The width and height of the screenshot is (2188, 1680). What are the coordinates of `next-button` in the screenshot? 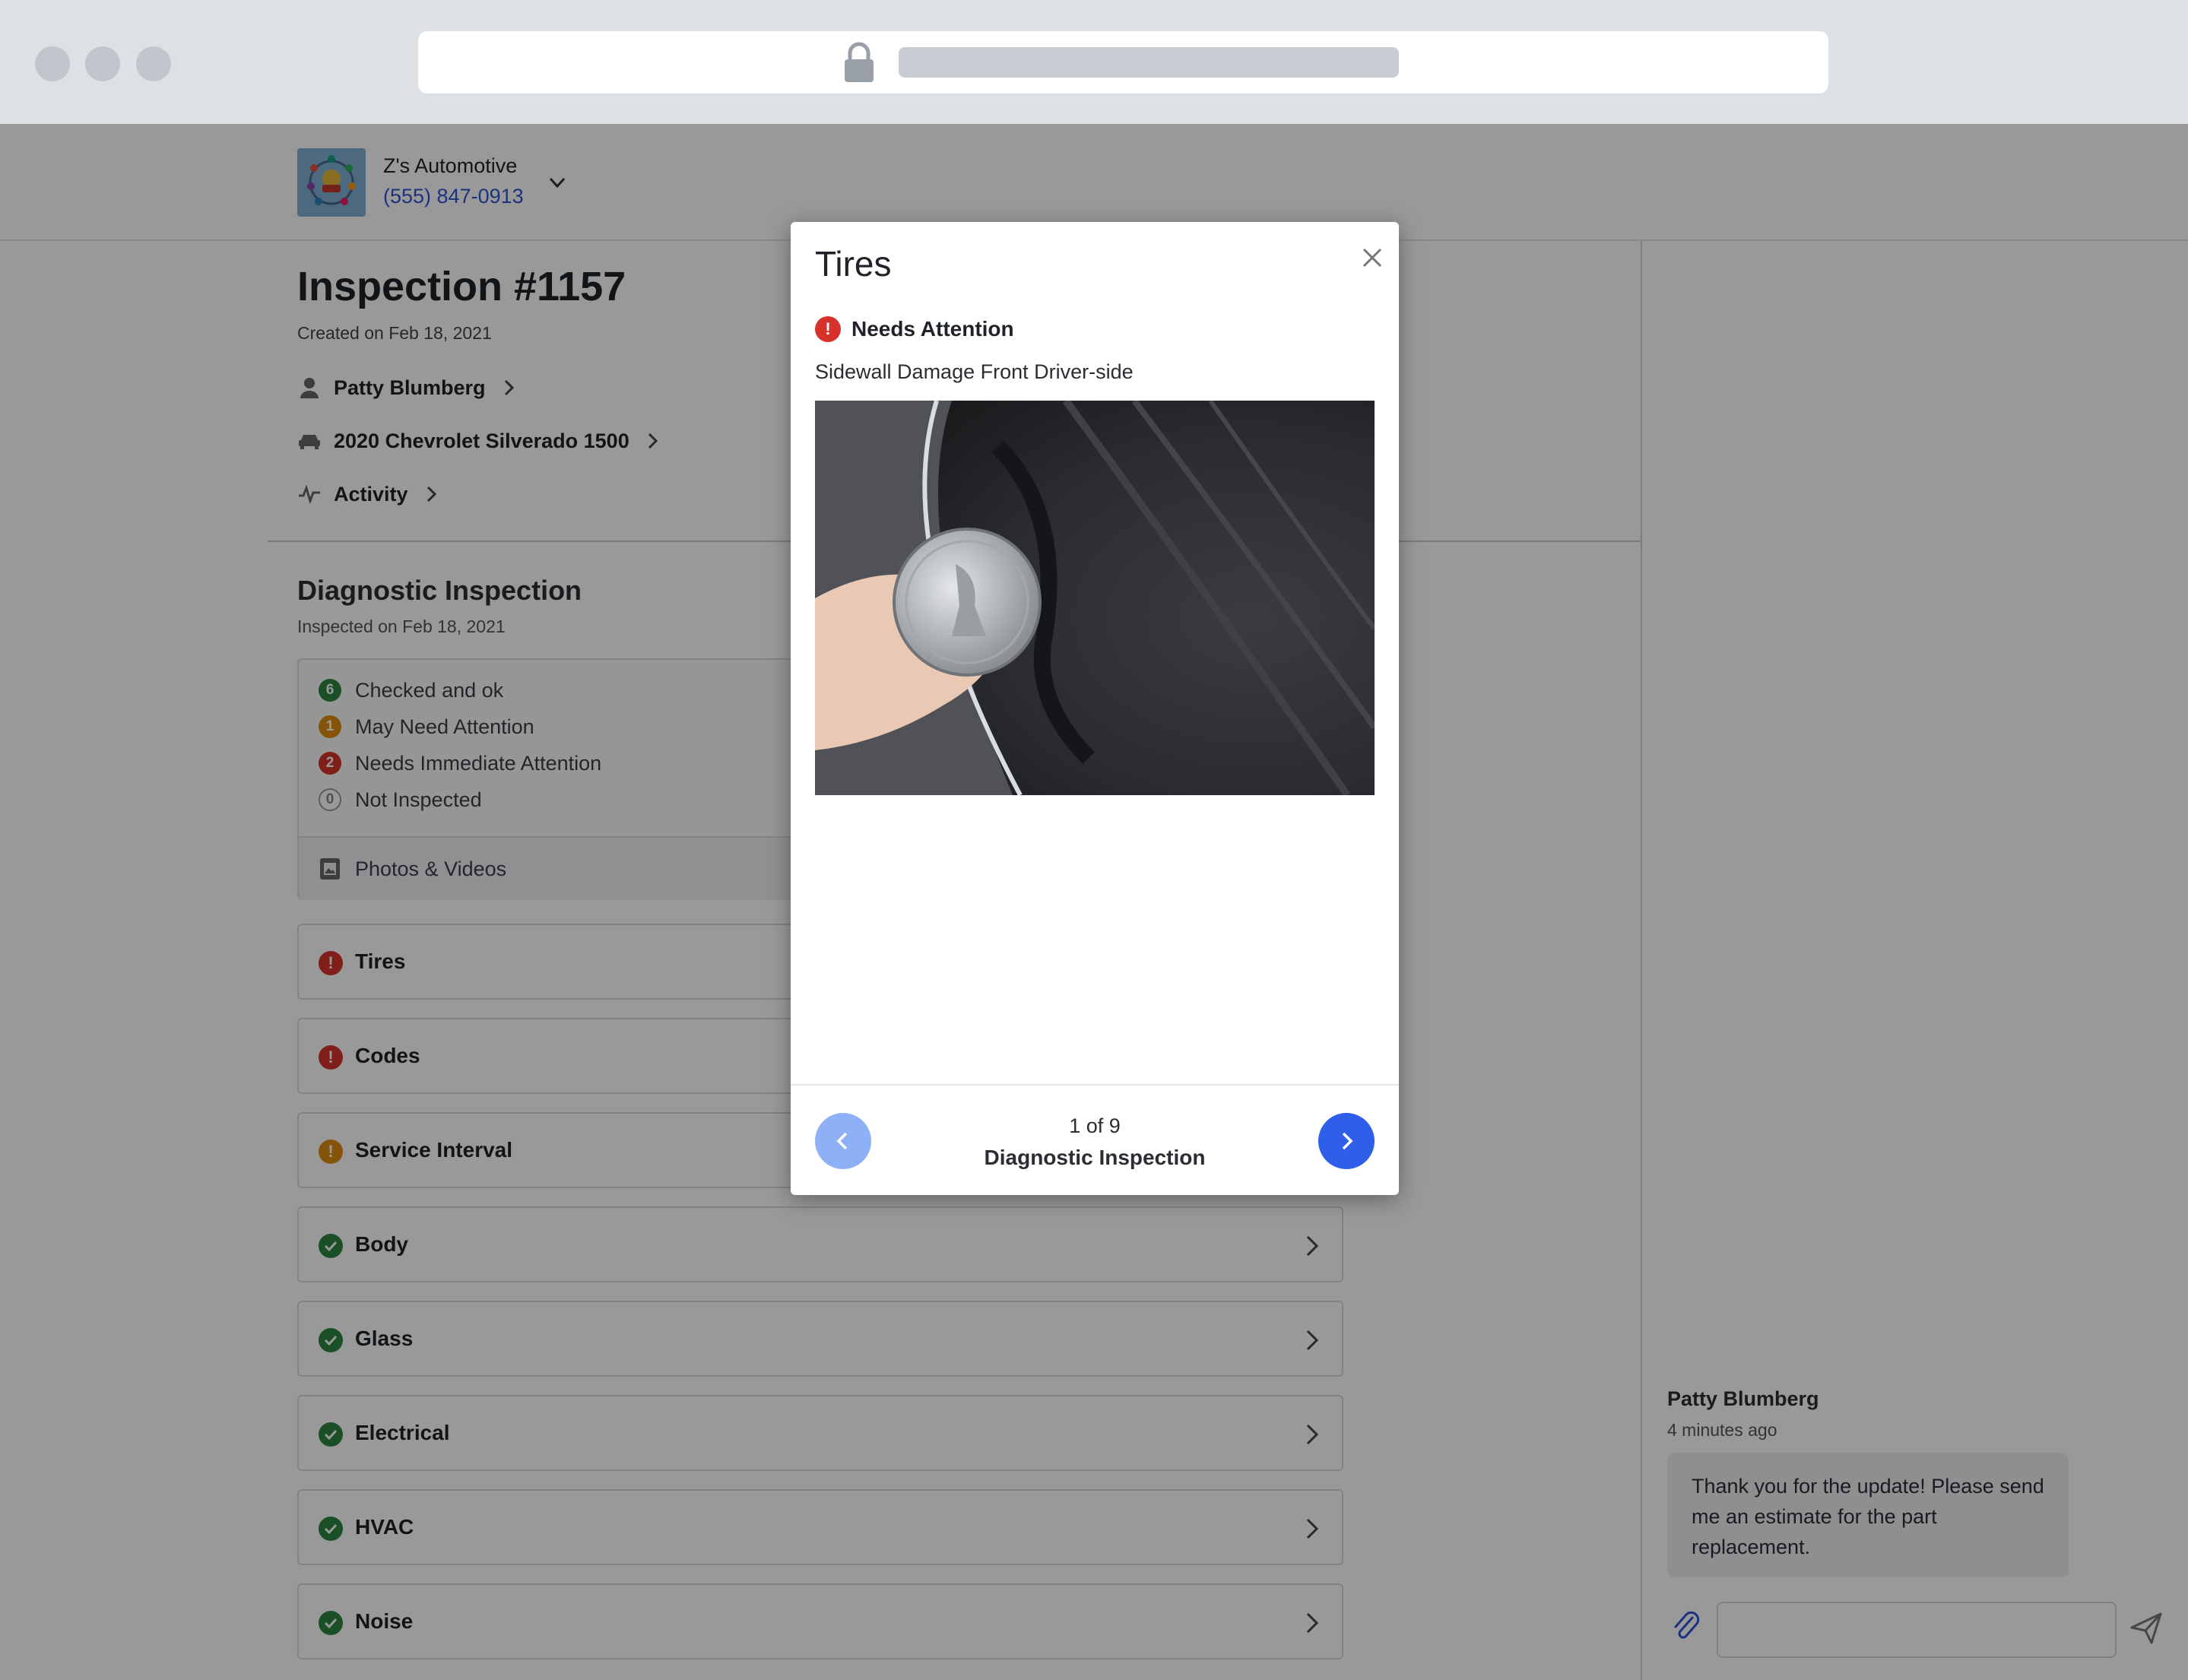 It's located at (1346, 1141).